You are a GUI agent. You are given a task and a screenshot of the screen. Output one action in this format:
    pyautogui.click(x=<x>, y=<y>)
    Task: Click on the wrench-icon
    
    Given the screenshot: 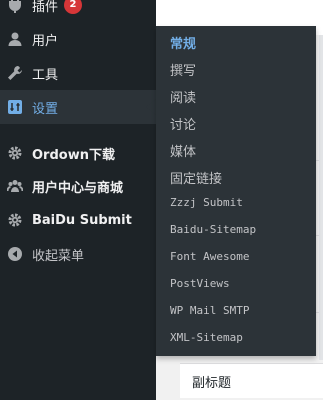 What is the action you would take?
    pyautogui.click(x=15, y=73)
    